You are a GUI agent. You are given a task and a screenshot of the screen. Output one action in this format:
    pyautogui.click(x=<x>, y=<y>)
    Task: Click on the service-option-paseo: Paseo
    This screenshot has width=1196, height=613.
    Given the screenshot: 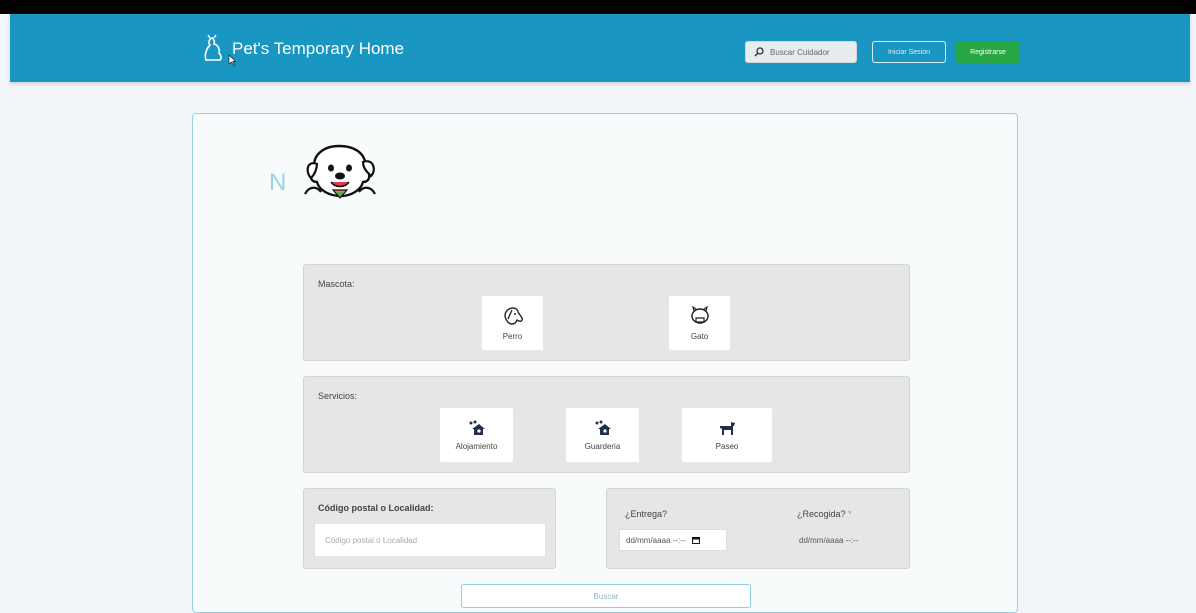 What is the action you would take?
    pyautogui.click(x=727, y=435)
    